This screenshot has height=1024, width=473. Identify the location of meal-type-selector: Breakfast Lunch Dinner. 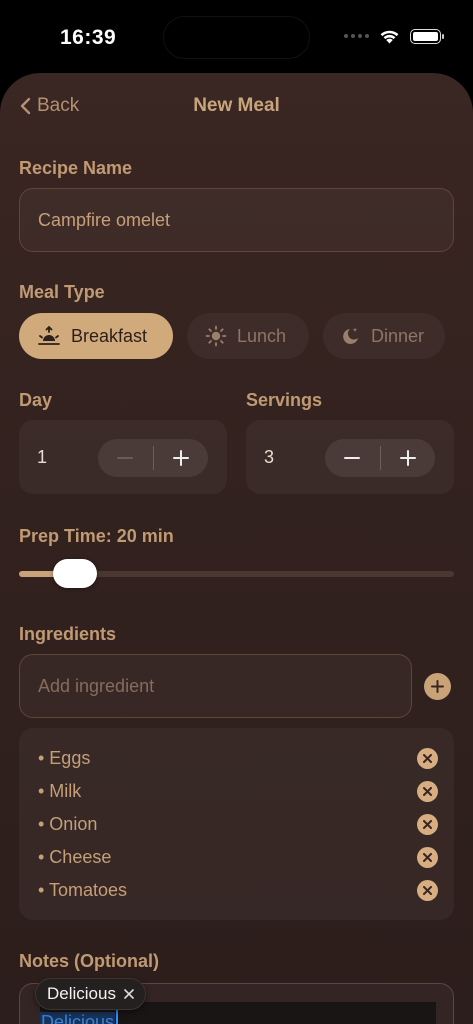
(232, 336).